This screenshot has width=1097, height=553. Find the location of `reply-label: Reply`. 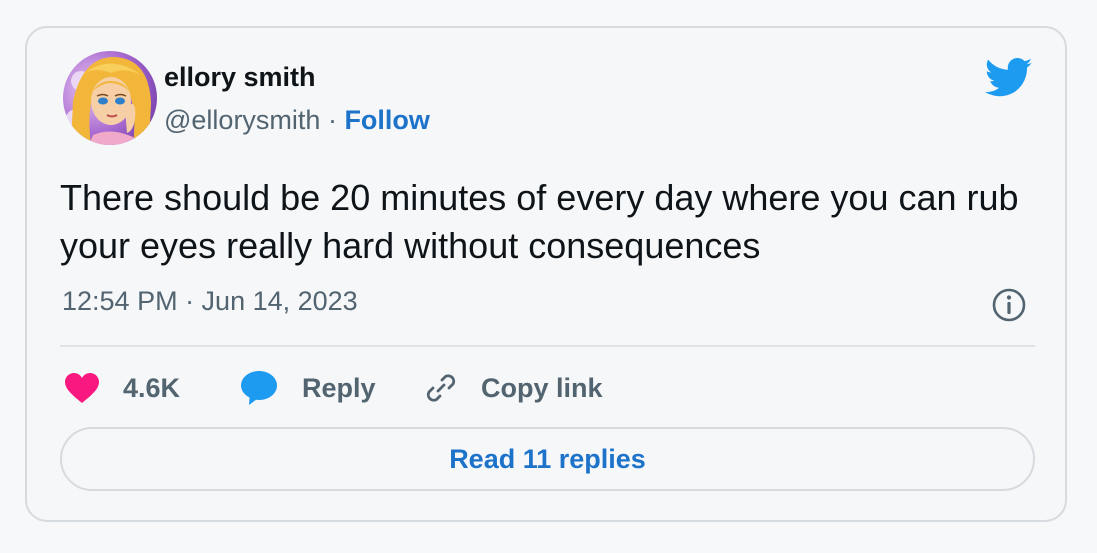

reply-label: Reply is located at coordinates (339, 387).